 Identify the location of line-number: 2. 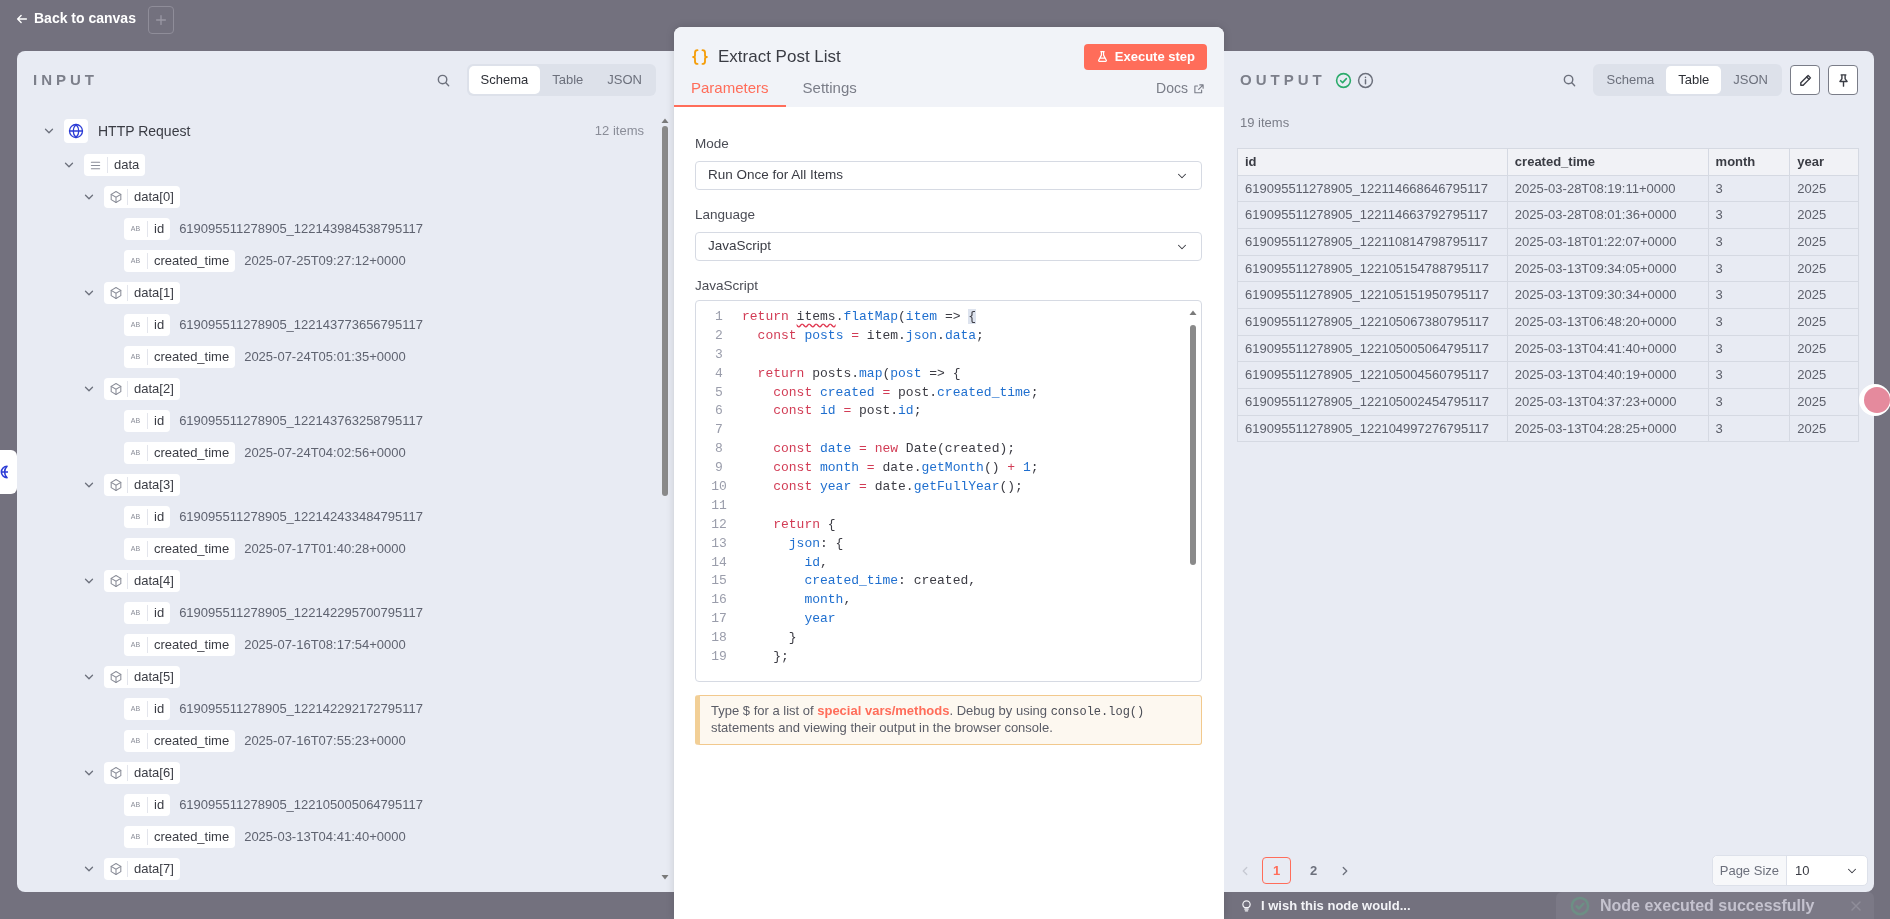
(719, 335).